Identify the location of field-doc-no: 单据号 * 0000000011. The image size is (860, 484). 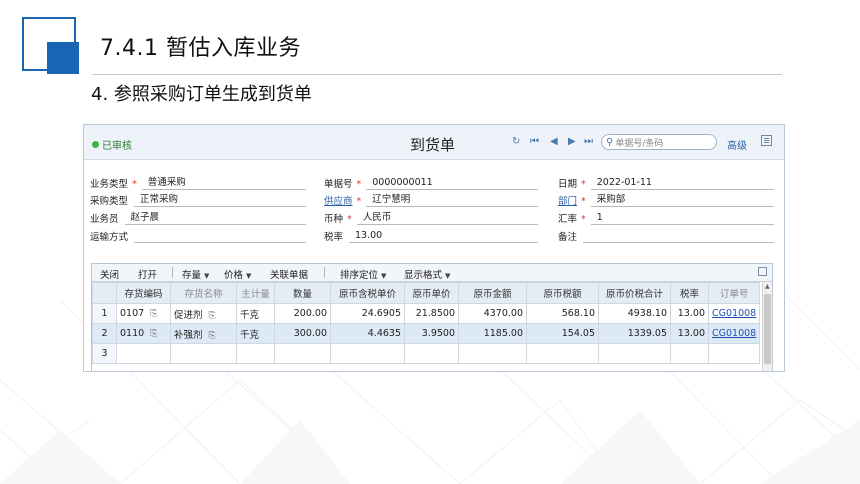
(431, 183).